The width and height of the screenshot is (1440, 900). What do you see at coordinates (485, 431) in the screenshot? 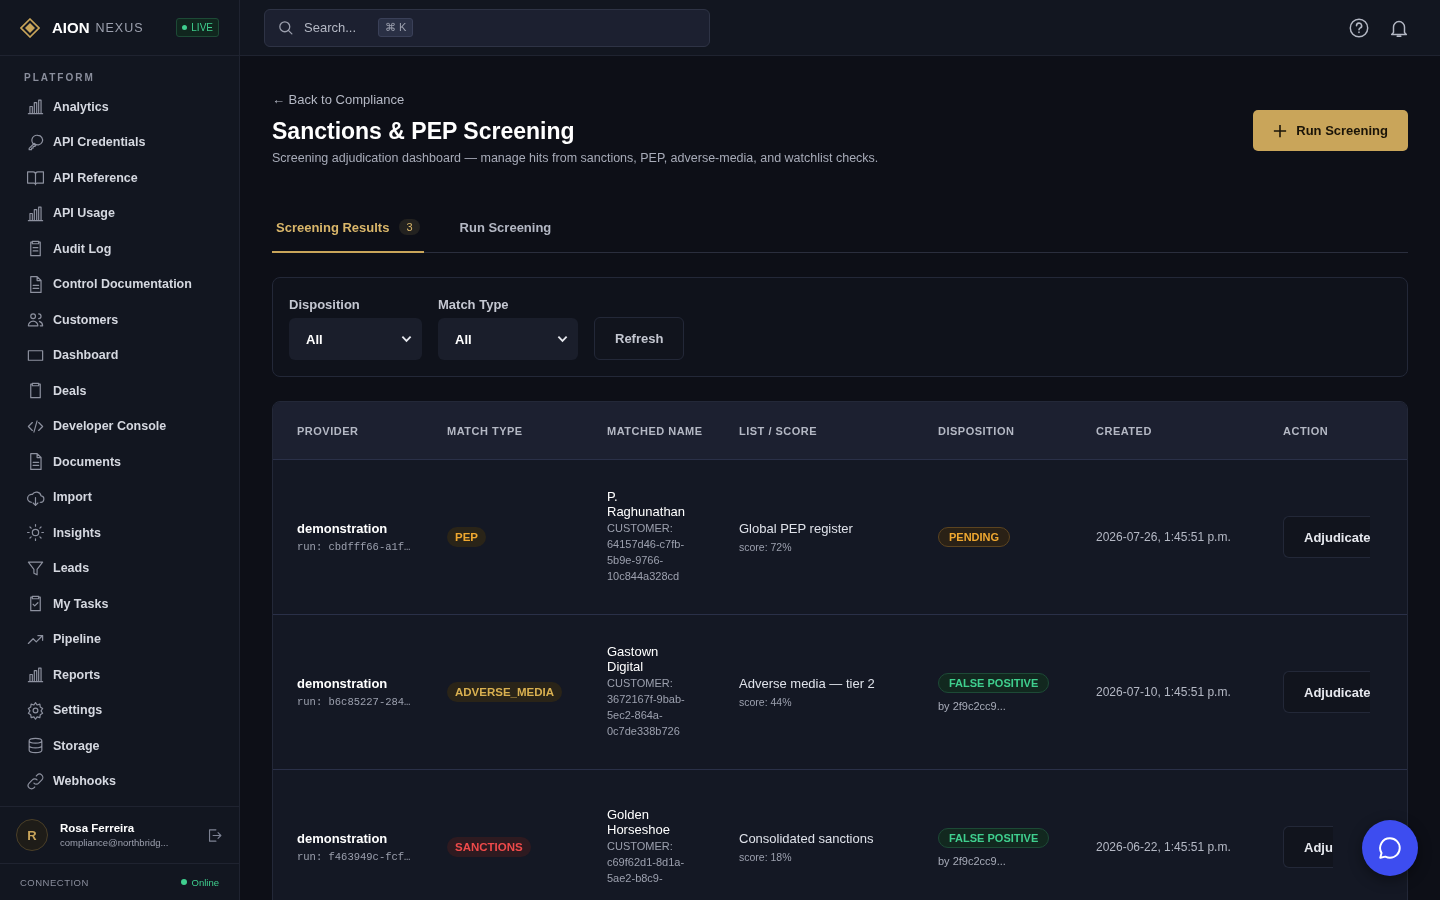
I see `column-header: MATCH TYPE` at bounding box center [485, 431].